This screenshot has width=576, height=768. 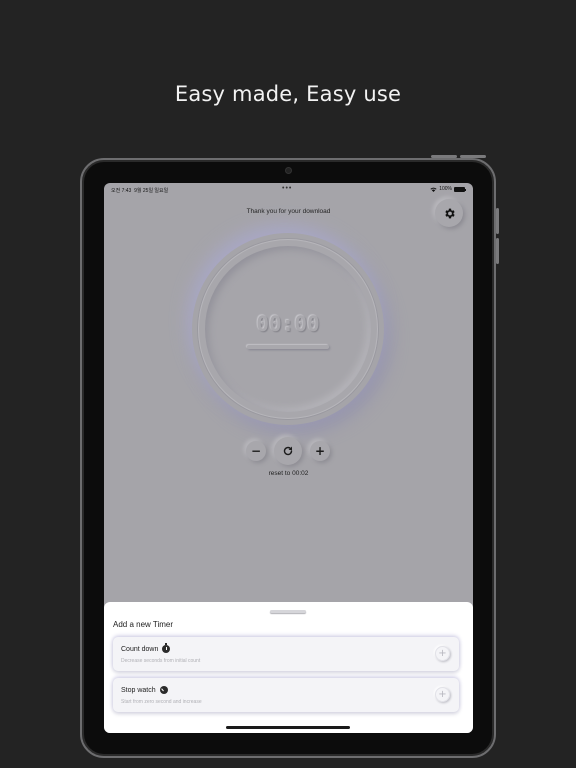 What do you see at coordinates (433, 189) in the screenshot?
I see `wifi-icon` at bounding box center [433, 189].